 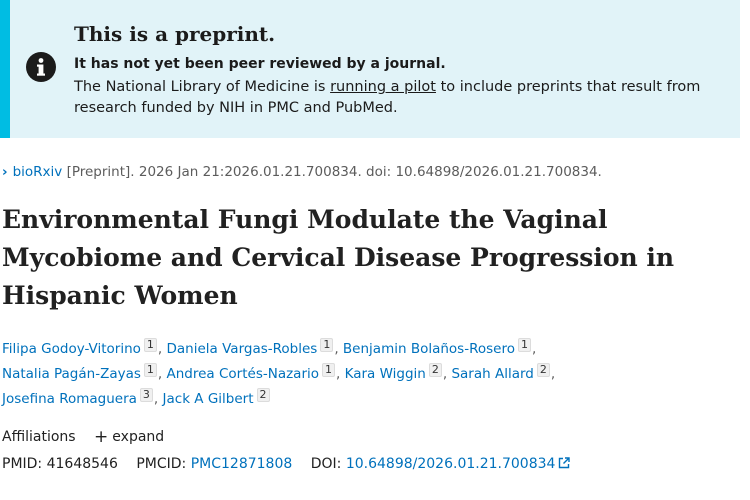 What do you see at coordinates (69, 399) in the screenshot?
I see `author-link: Josefina Romaguera` at bounding box center [69, 399].